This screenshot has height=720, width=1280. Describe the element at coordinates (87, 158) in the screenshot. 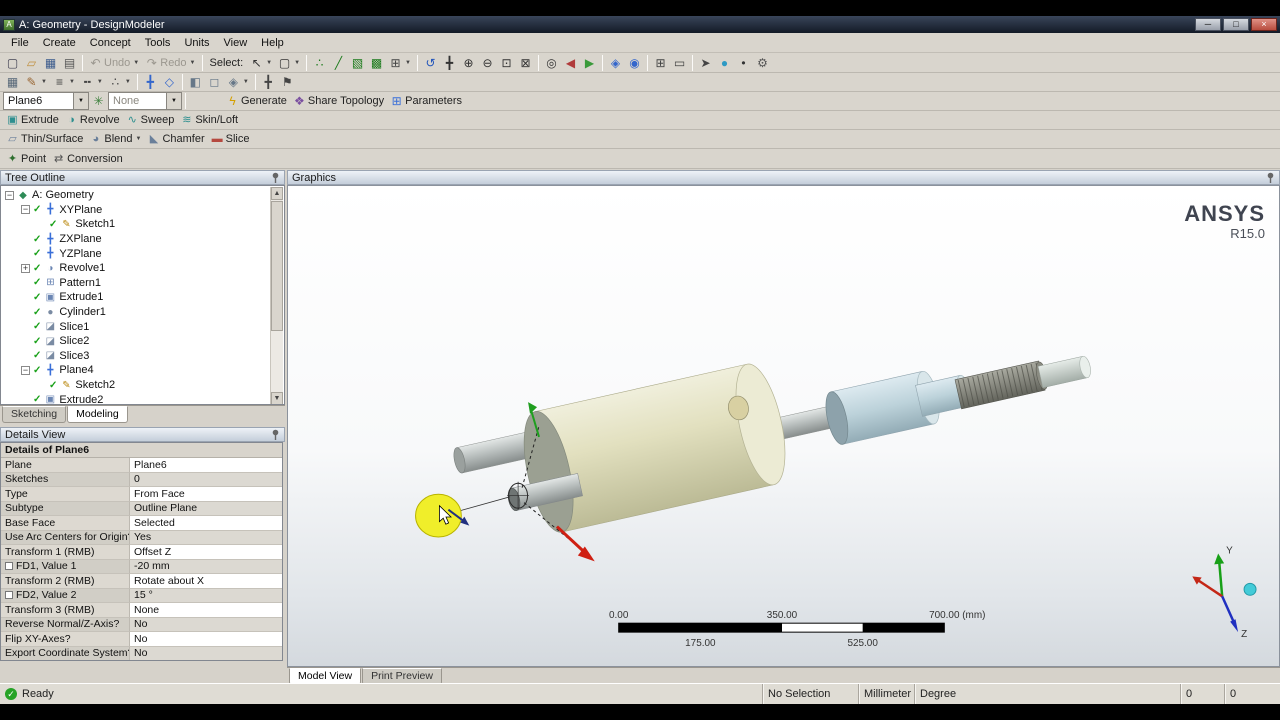

I see `conversion-button: ⇄ Conversion` at that location.